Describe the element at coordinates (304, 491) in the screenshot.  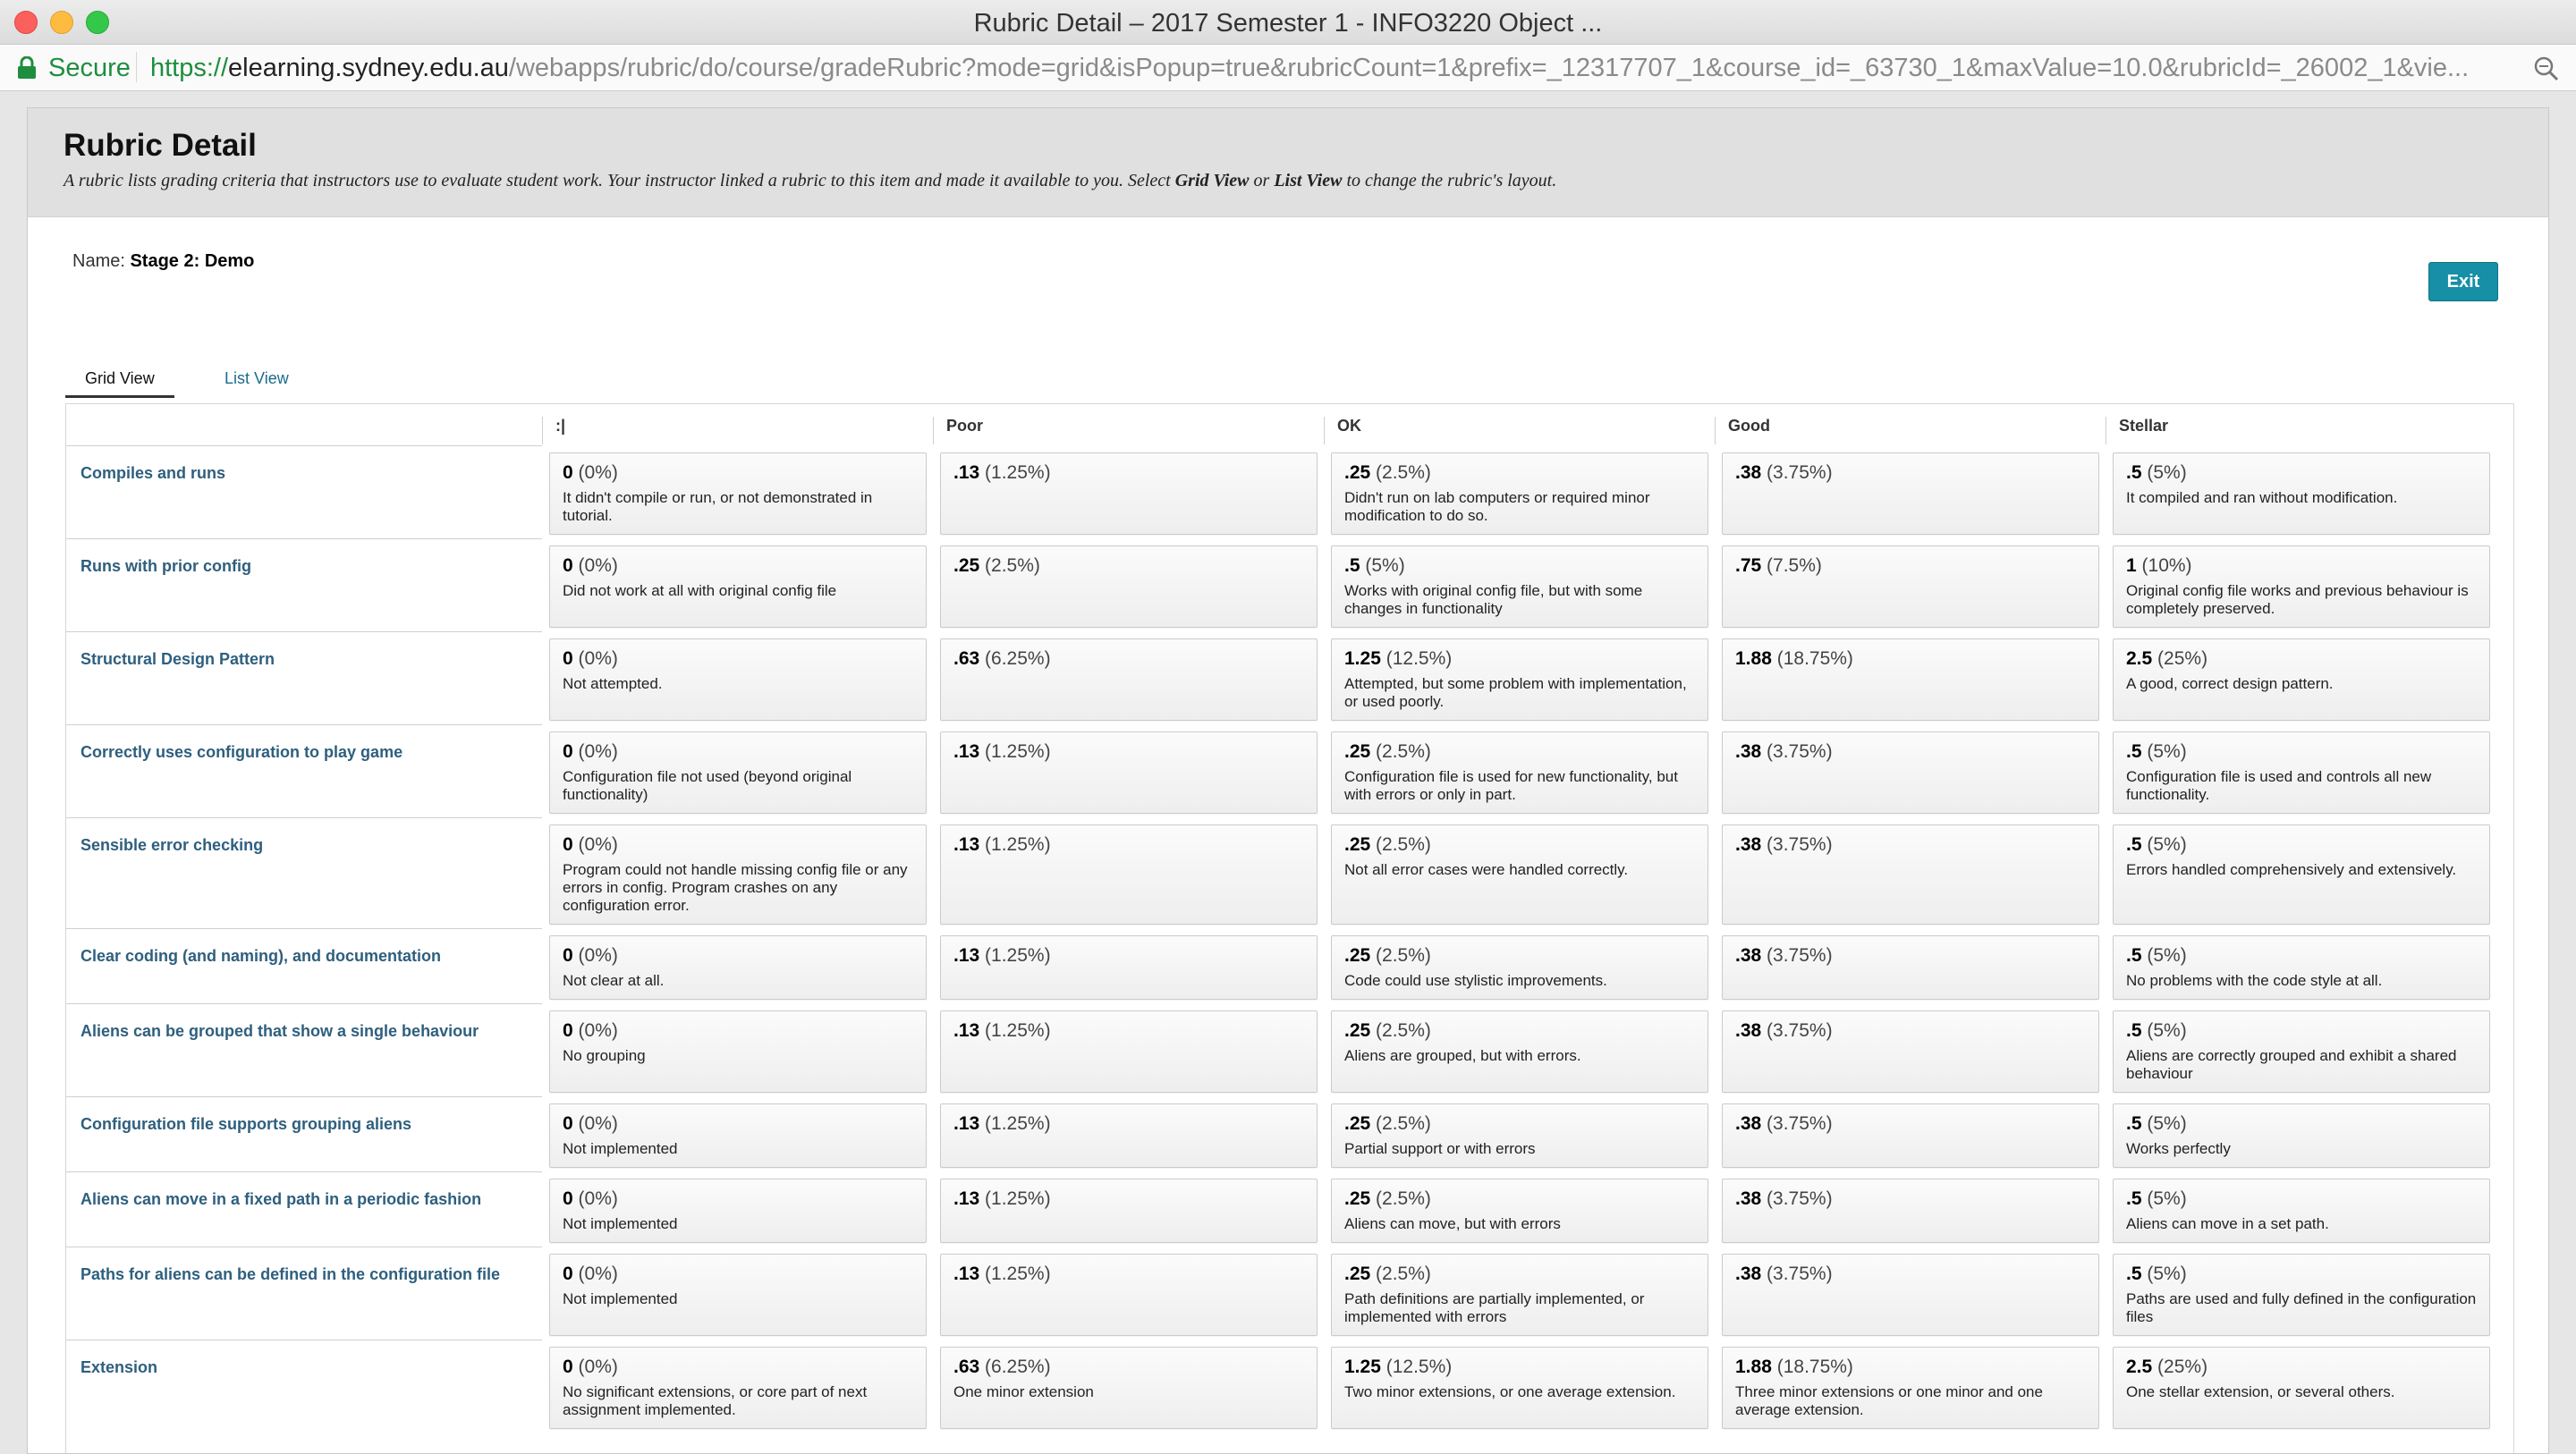
I see `criterion-label: Compiles and runs` at that location.